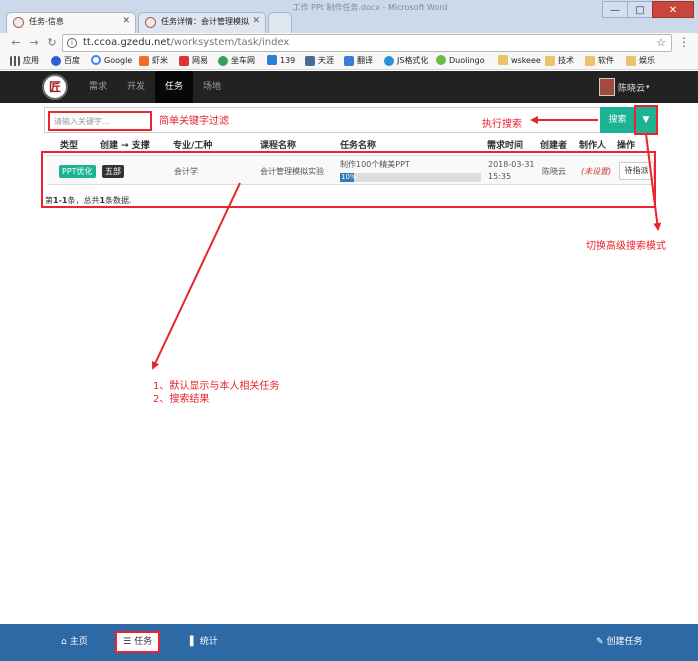 This screenshot has width=698, height=661. I want to click on column-header: 类型, so click(69, 144).